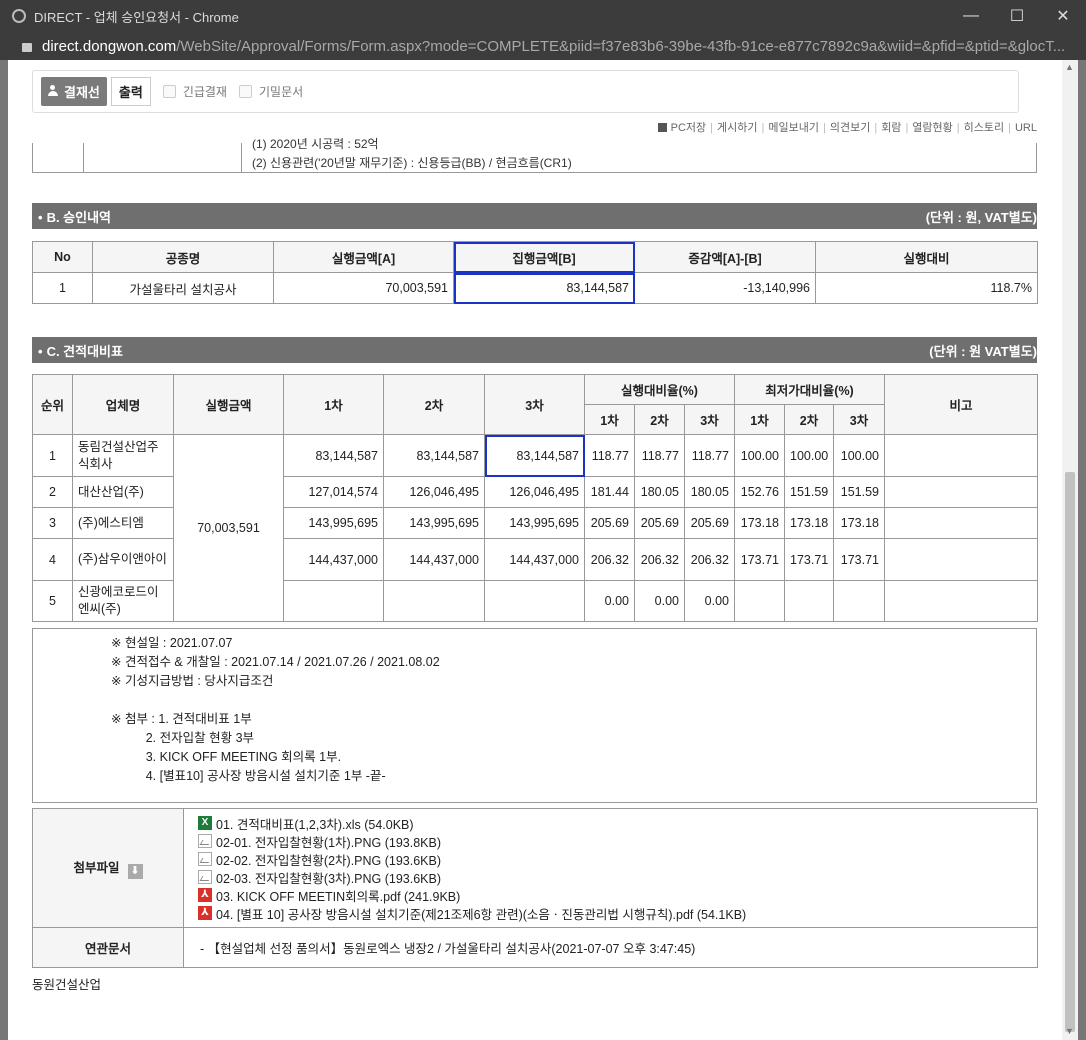 This screenshot has width=1086, height=1040. What do you see at coordinates (52, 492) in the screenshot?
I see `cell-rank: 2` at bounding box center [52, 492].